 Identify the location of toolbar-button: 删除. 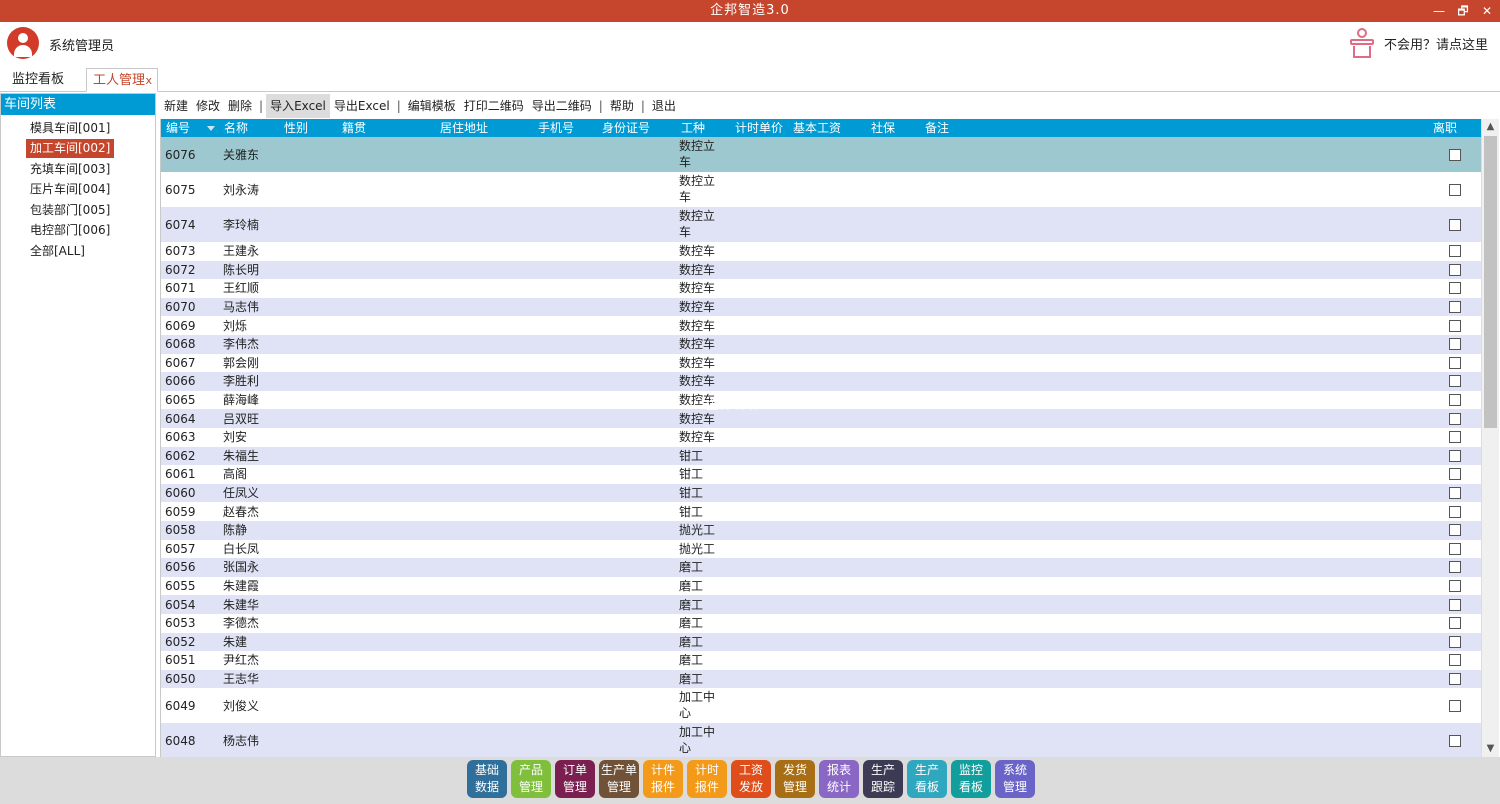
(240, 106).